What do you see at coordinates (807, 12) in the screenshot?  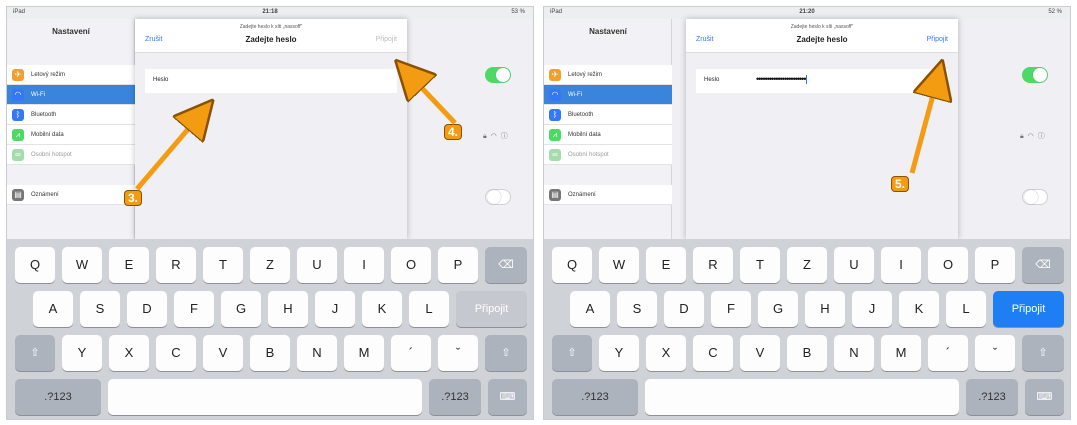 I see `clock: 21:20` at bounding box center [807, 12].